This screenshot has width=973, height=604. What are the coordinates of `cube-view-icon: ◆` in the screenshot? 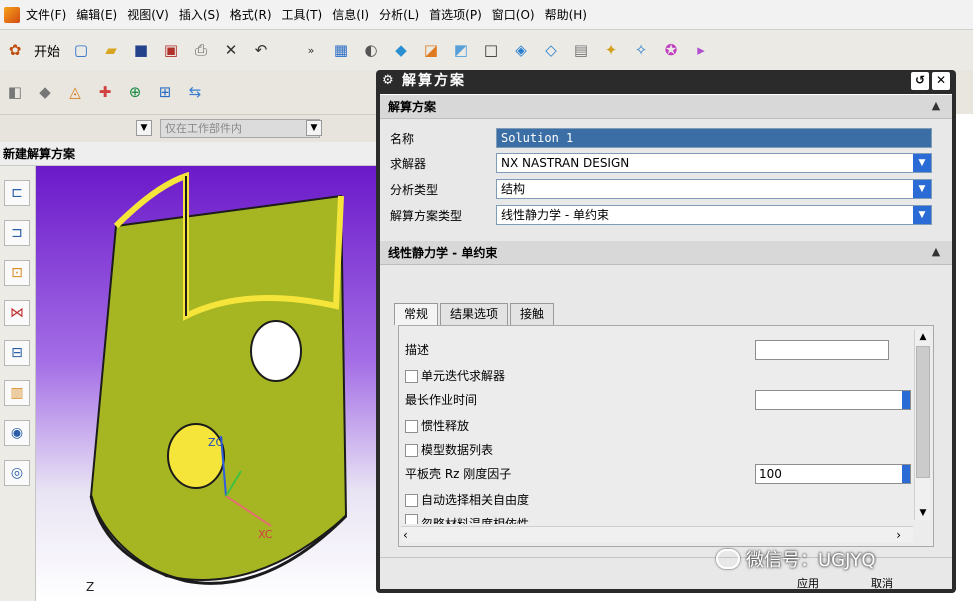 It's located at (401, 50).